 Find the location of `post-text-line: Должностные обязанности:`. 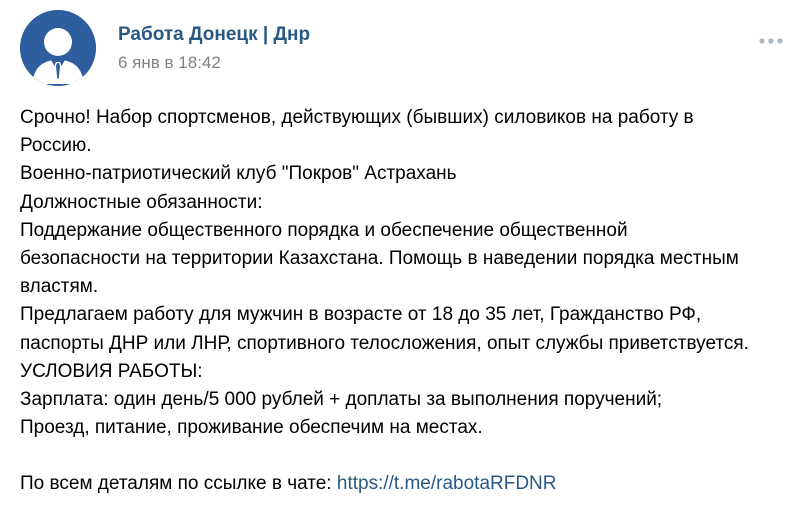

post-text-line: Должностные обязанности: is located at coordinates (141, 202).